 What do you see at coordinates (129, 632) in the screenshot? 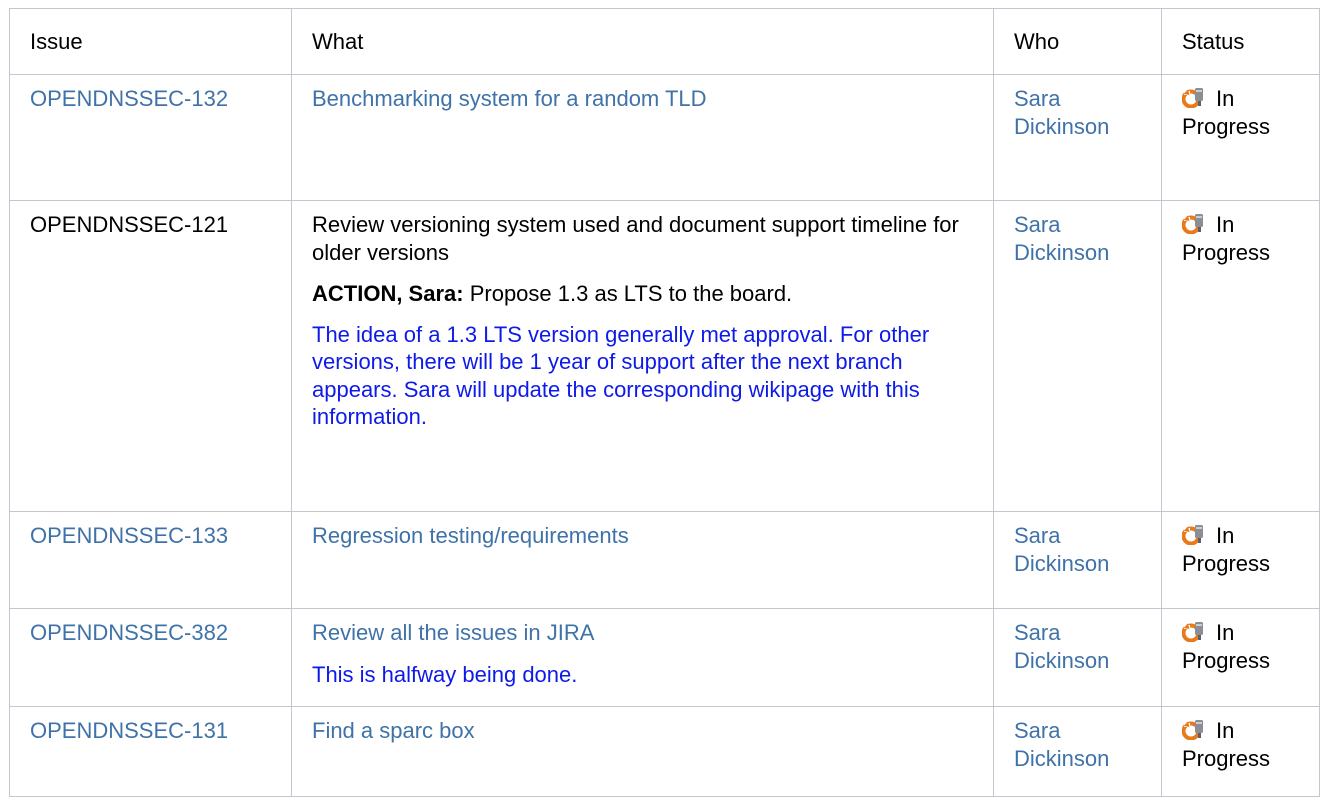
I see `issue-link: OPENDNSSEC-382` at bounding box center [129, 632].